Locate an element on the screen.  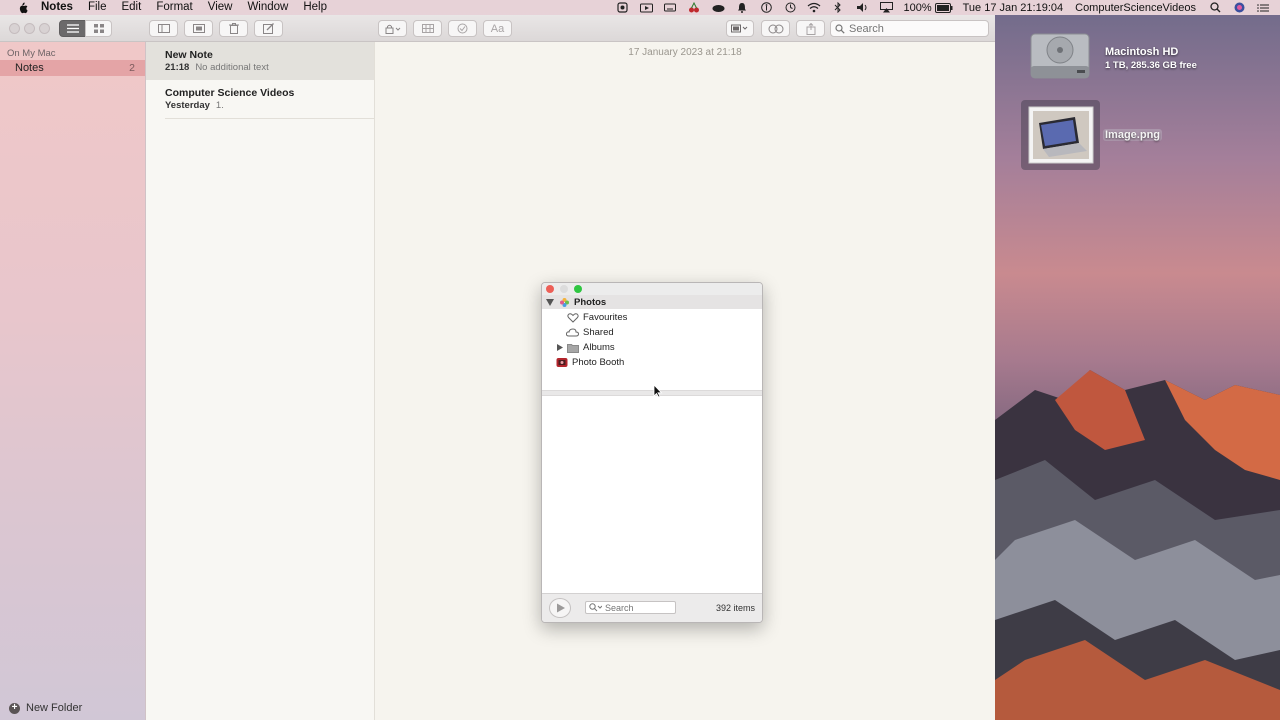
menu-window: Window is located at coordinates (267, 7).